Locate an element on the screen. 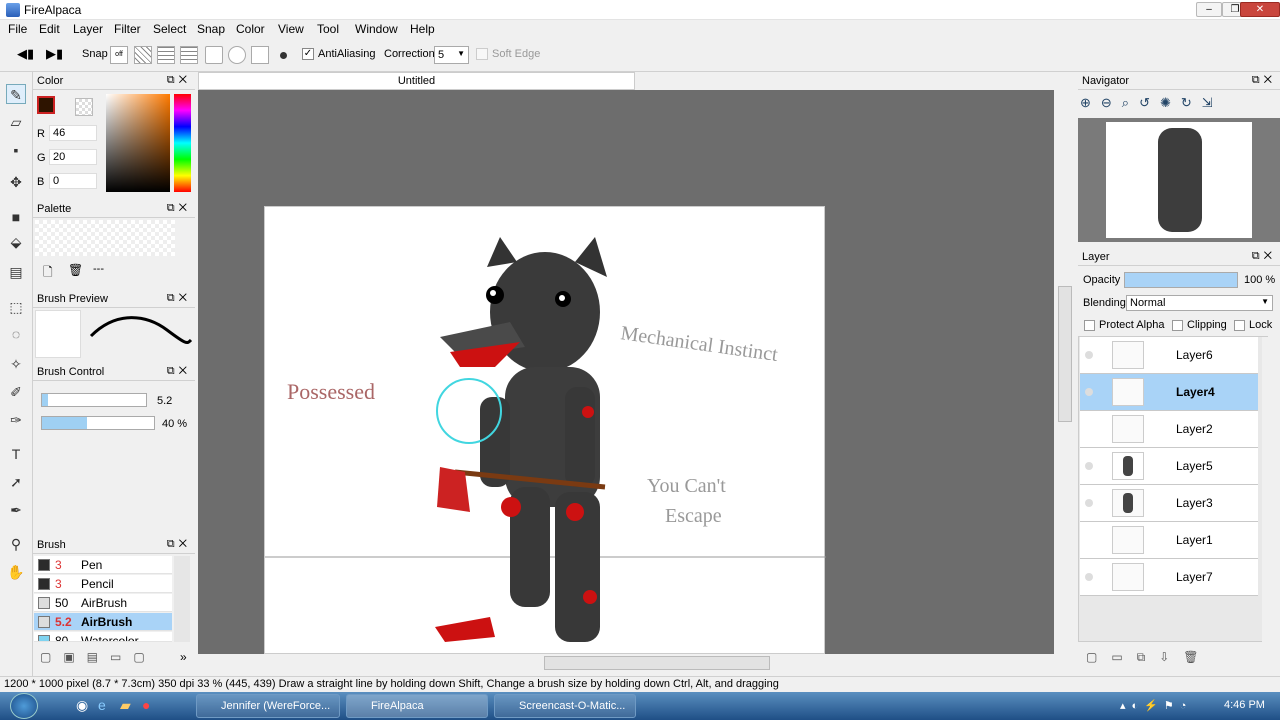 Image resolution: width=1280 pixels, height=720 pixels. brush-item: 3 Pen is located at coordinates (103, 565).